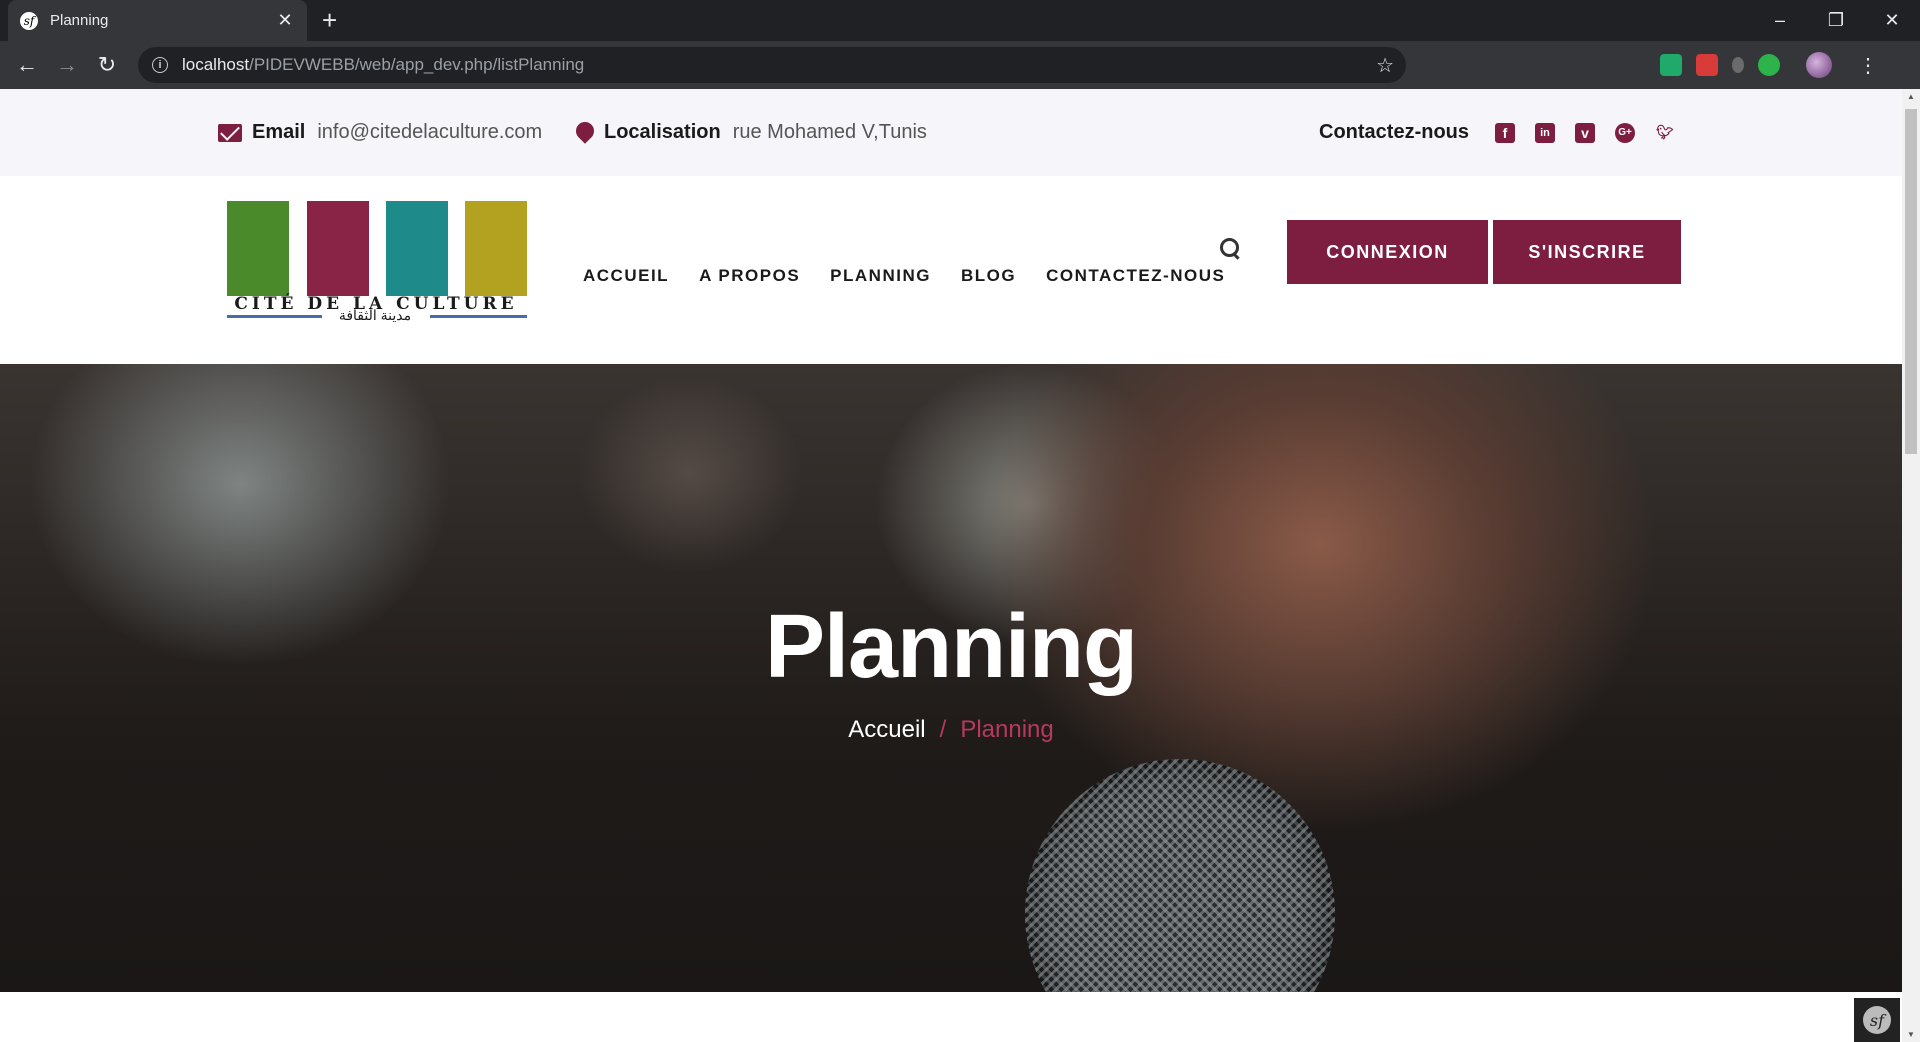 The image size is (1920, 1042). What do you see at coordinates (157, 20) in the screenshot?
I see `browser-tab: sf Planning ✕` at bounding box center [157, 20].